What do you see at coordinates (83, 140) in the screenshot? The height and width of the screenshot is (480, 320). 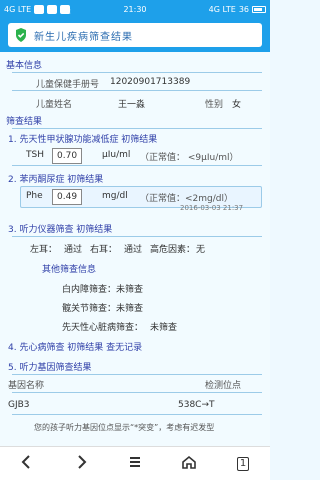 I see `tsh-title: 1. 先天性甲状腺功能减低症 初筛结果` at bounding box center [83, 140].